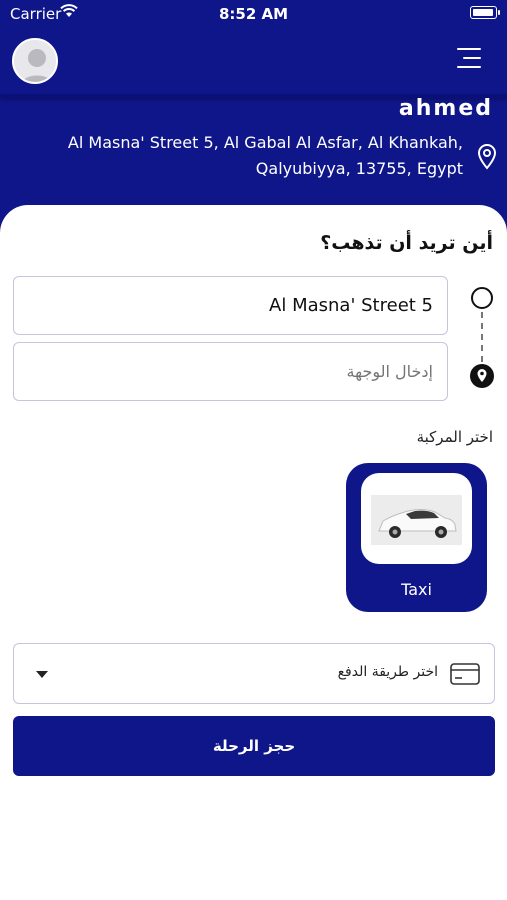  I want to click on vehicle-image, so click(416, 518).